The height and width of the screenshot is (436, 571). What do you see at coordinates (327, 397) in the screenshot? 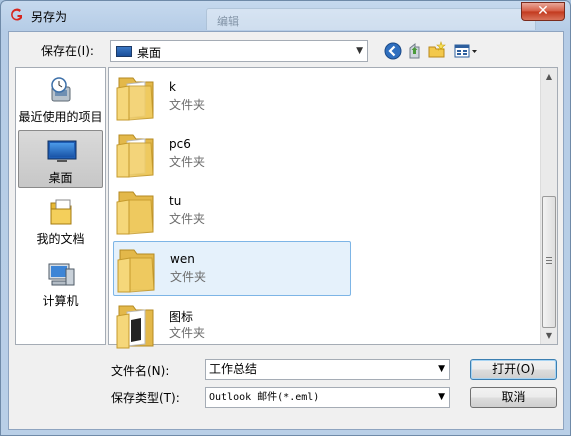
I see `filetype-dropdown: Outlook 邮件(*.eml) ▼` at bounding box center [327, 397].